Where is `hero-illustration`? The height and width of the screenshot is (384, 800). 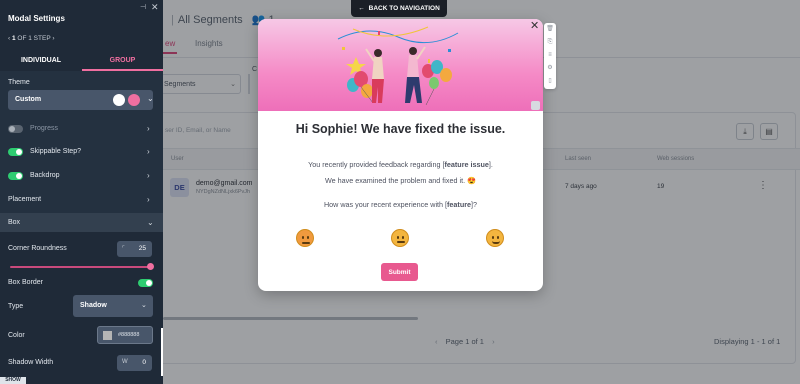 hero-illustration is located at coordinates (400, 65).